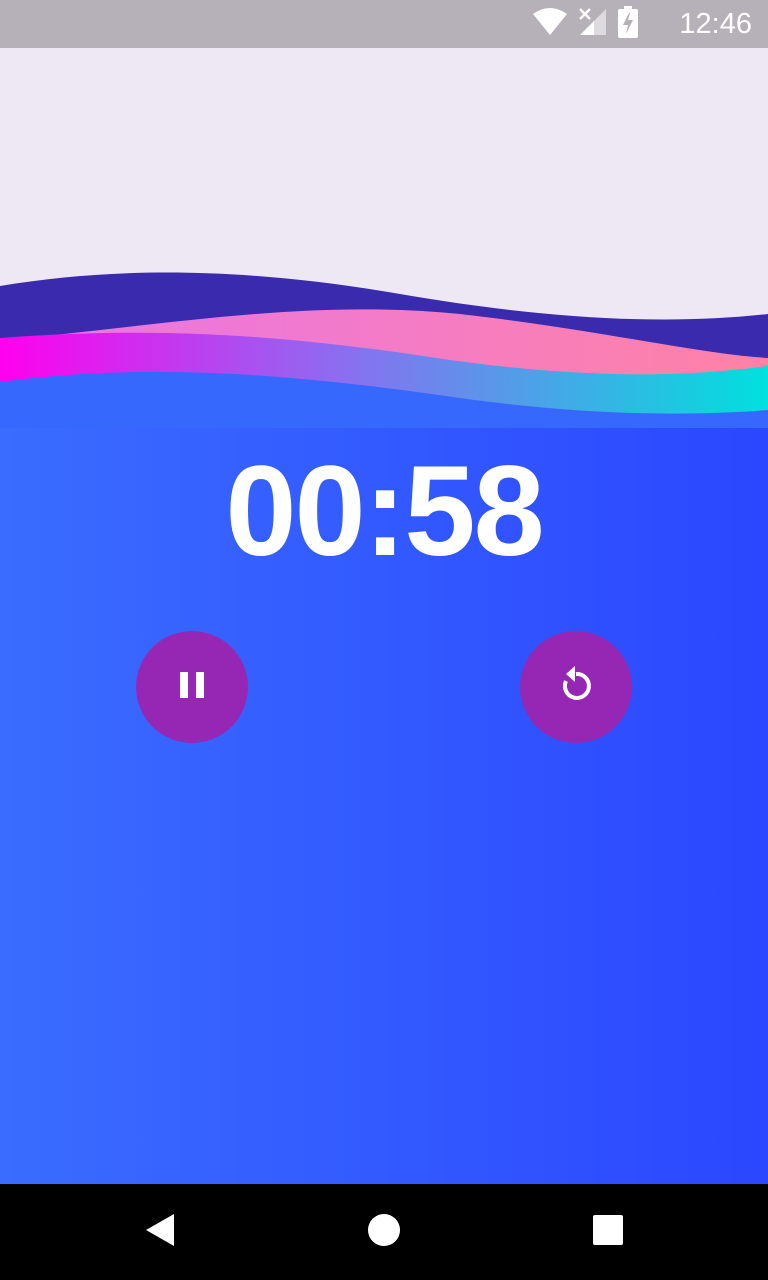 Image resolution: width=768 pixels, height=1280 pixels. I want to click on status-icons, so click(585, 24).